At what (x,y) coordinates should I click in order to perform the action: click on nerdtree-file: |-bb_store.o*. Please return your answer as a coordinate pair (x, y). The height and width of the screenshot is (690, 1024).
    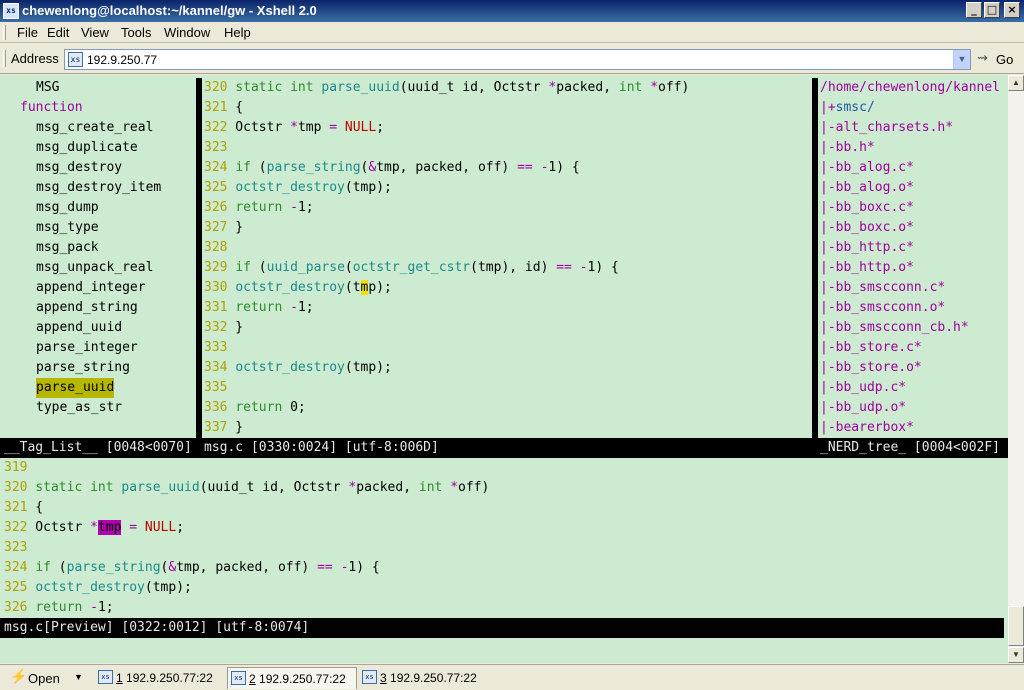
    Looking at the image, I should click on (871, 368).